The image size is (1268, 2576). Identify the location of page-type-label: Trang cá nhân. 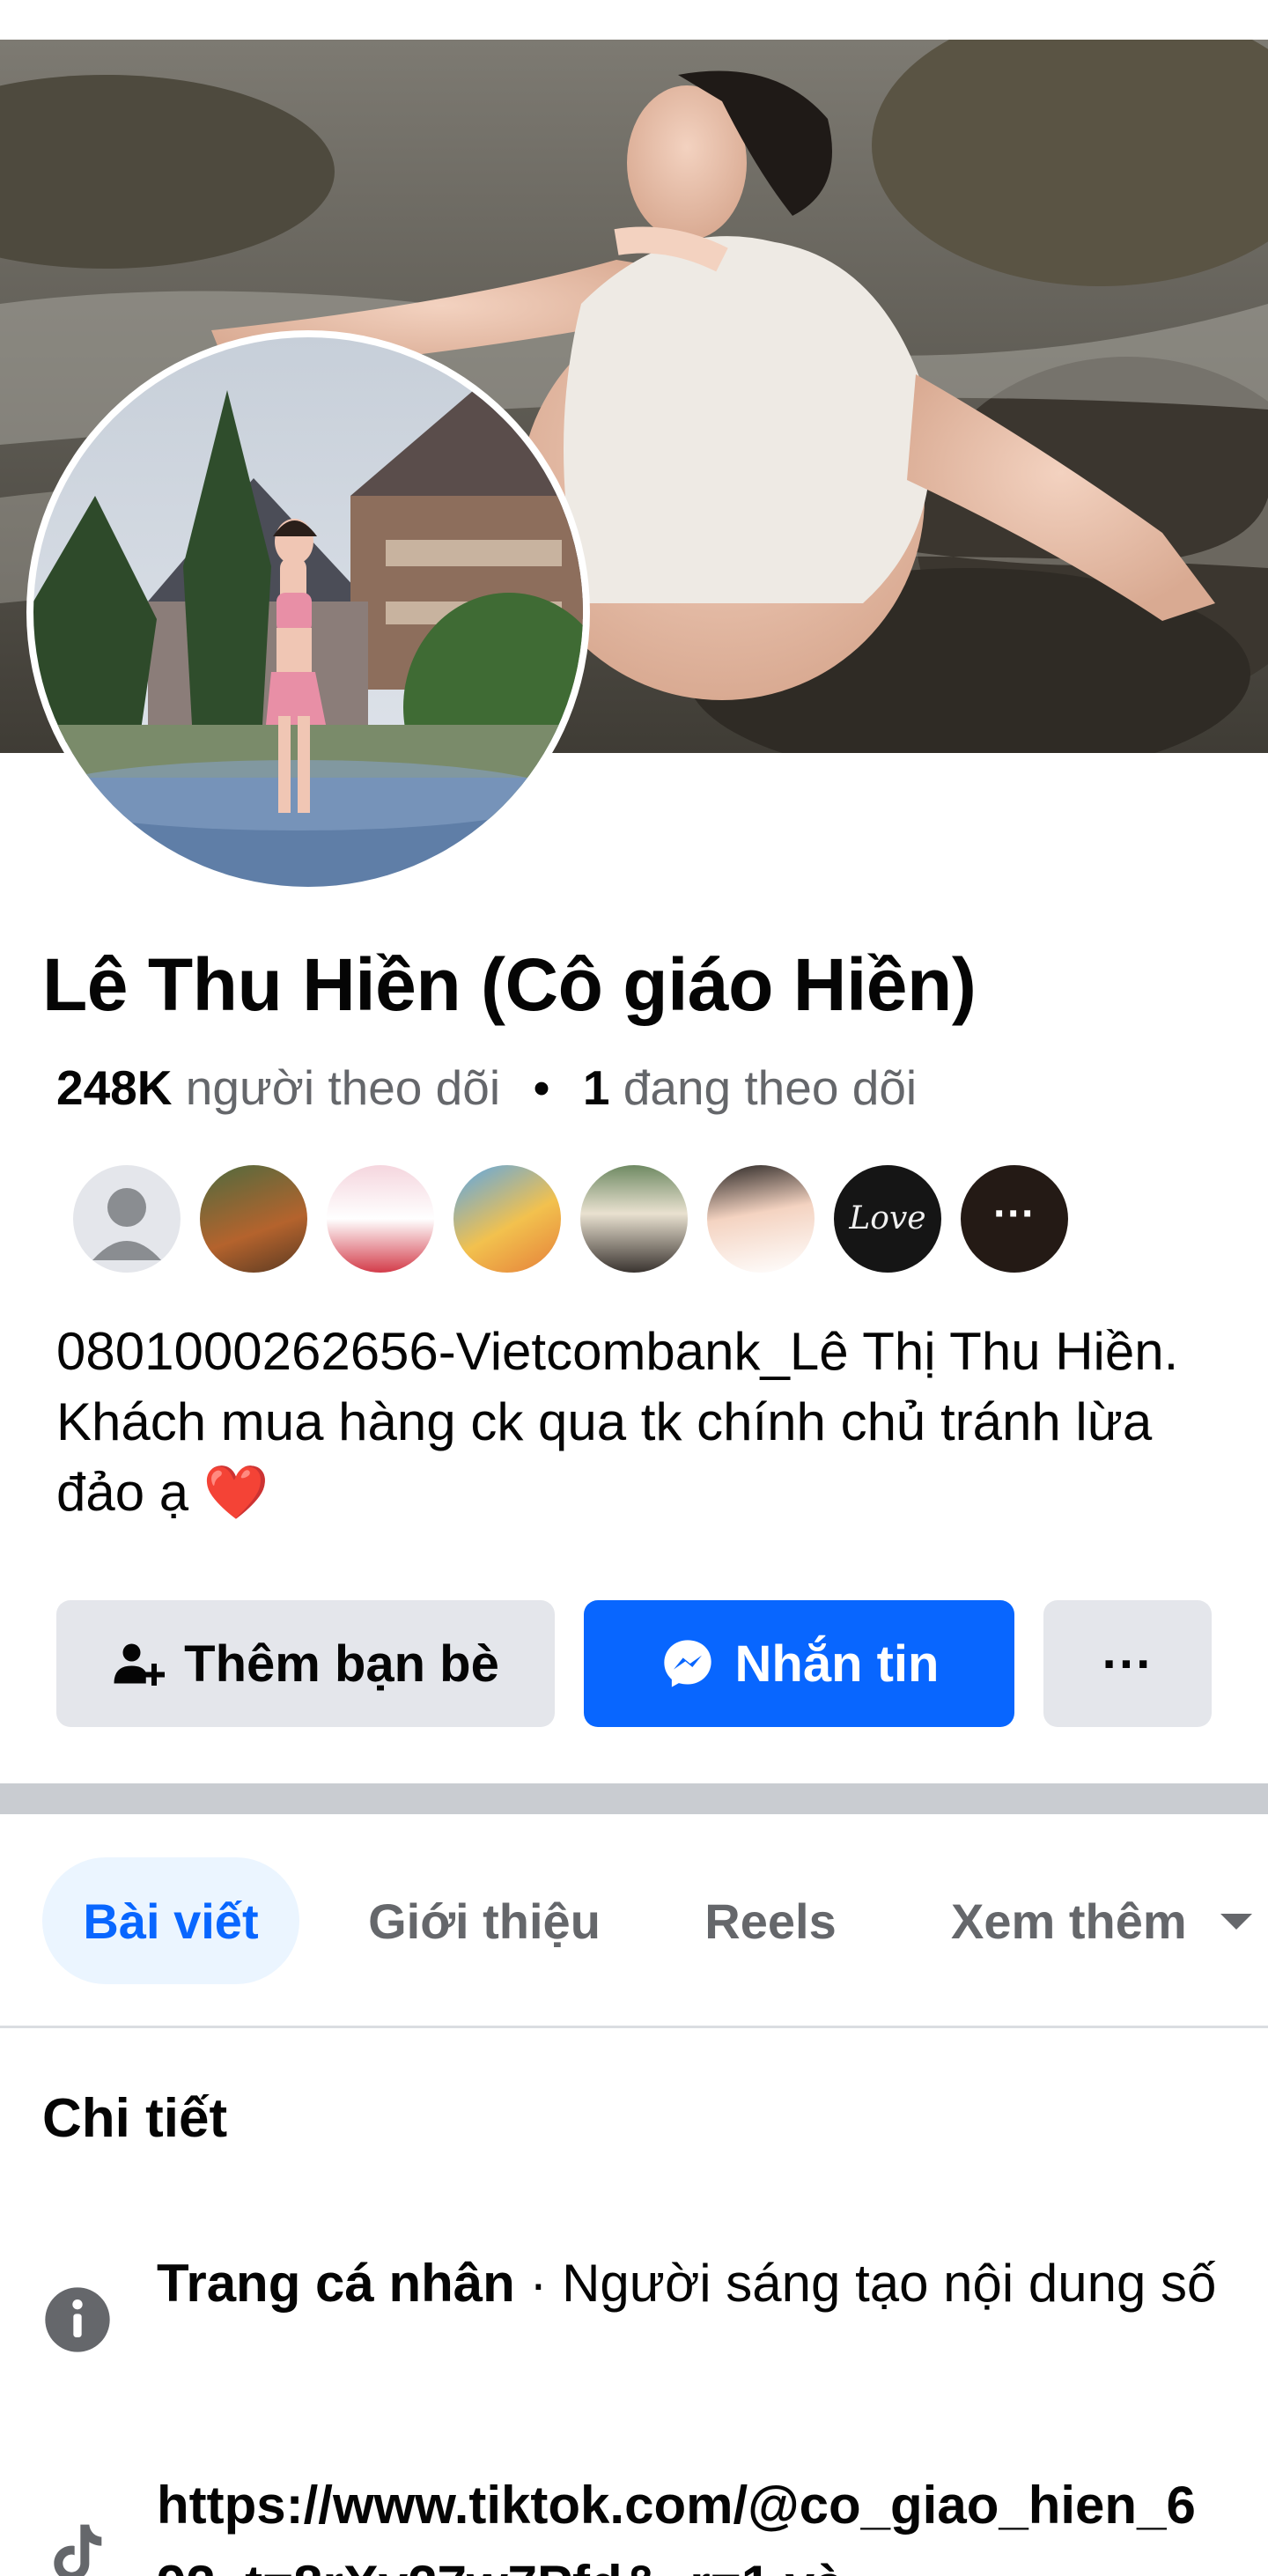
(336, 2283).